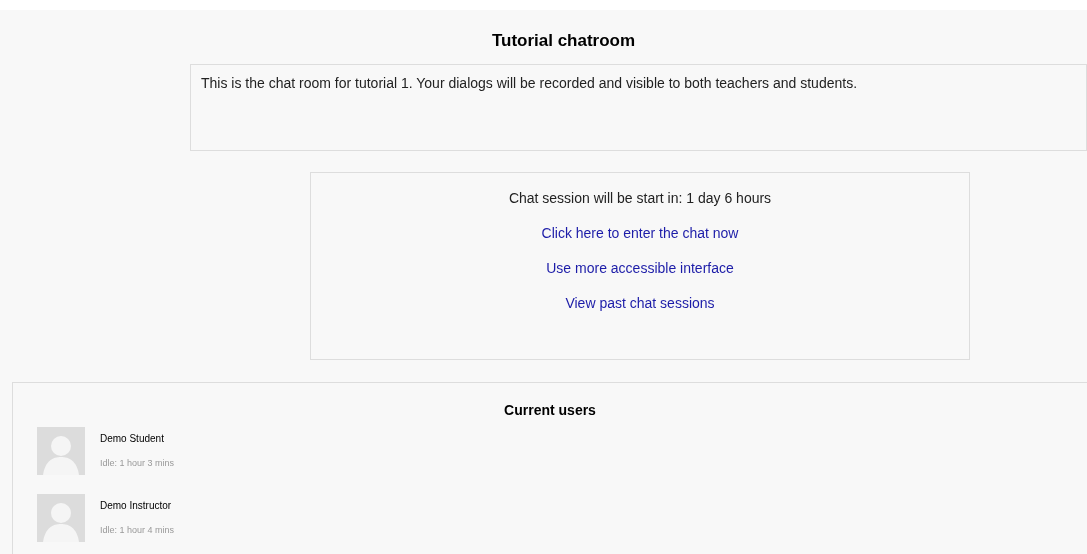  Describe the element at coordinates (136, 505) in the screenshot. I see `user-name: Demo Instructor` at that location.